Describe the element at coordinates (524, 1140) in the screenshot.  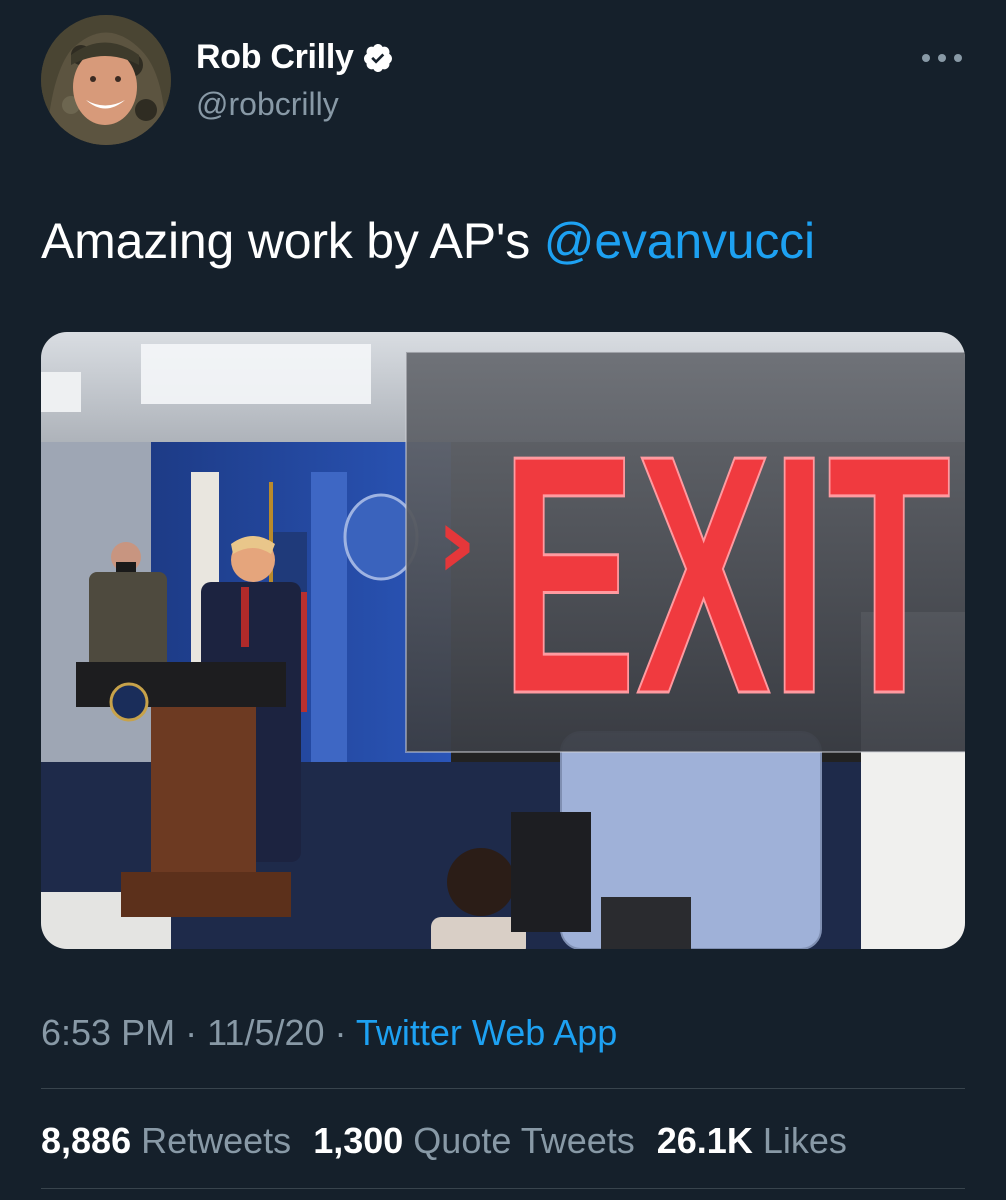
I see `quote-tweets-label: Quote Tweets` at that location.